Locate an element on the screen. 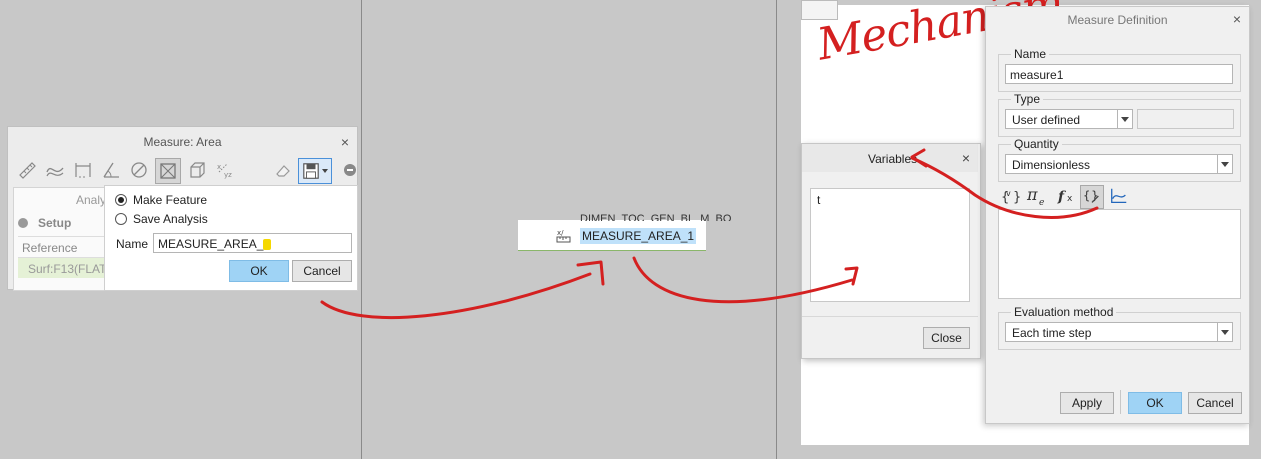 Image resolution: width=1261 pixels, height=459 pixels. arrowhead-to-tree is located at coordinates (590, 273).